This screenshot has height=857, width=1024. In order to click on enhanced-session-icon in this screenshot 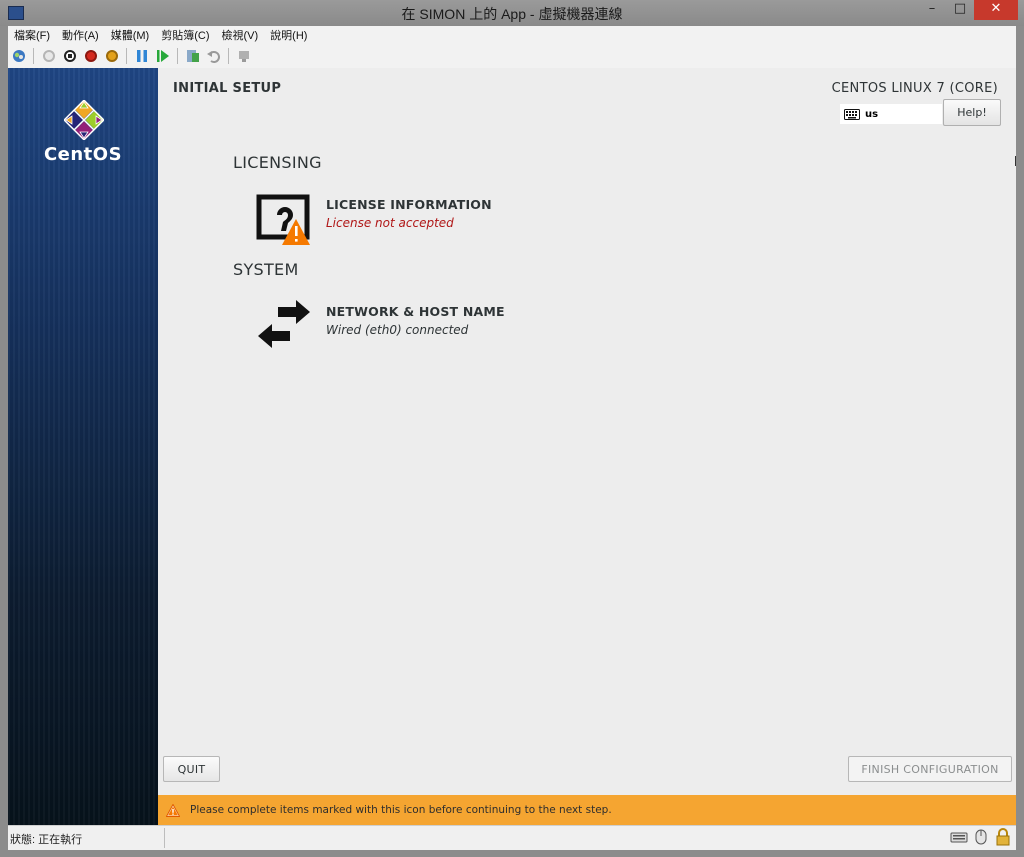, I will do `click(243, 56)`.